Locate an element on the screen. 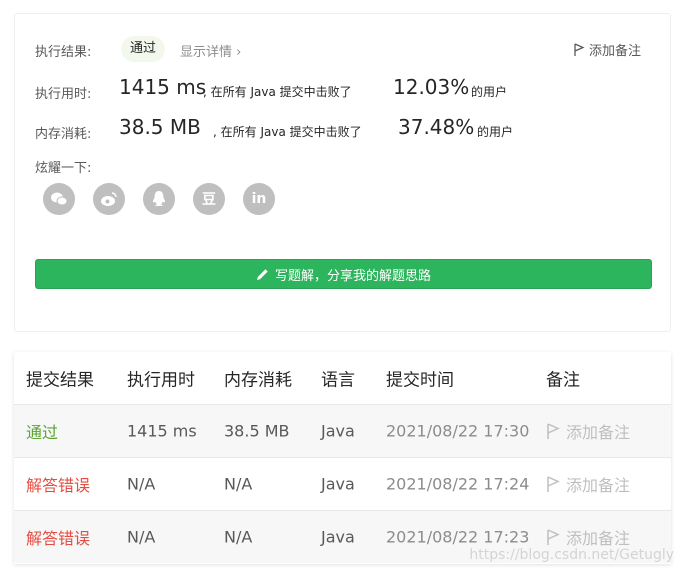 This screenshot has width=684, height=573. row-runtime: 1415 ms is located at coordinates (162, 431).